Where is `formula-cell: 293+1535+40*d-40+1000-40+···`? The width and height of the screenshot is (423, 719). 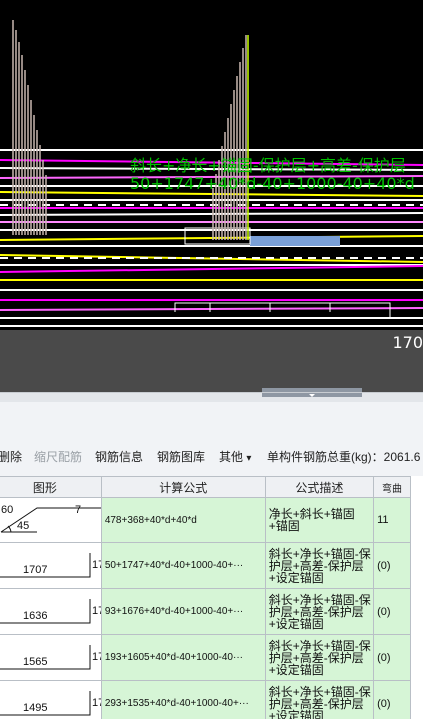 formula-cell: 293+1535+40*d-40+1000-40+··· is located at coordinates (183, 699).